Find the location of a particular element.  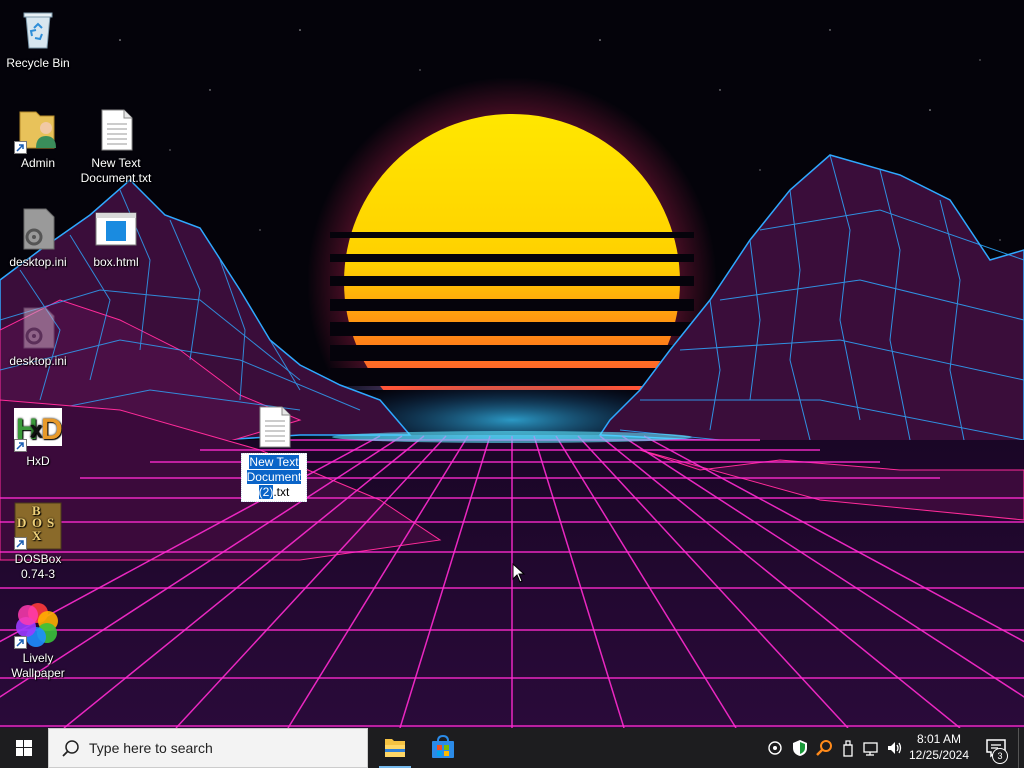

taskbar-file-explorer is located at coordinates (395, 748).